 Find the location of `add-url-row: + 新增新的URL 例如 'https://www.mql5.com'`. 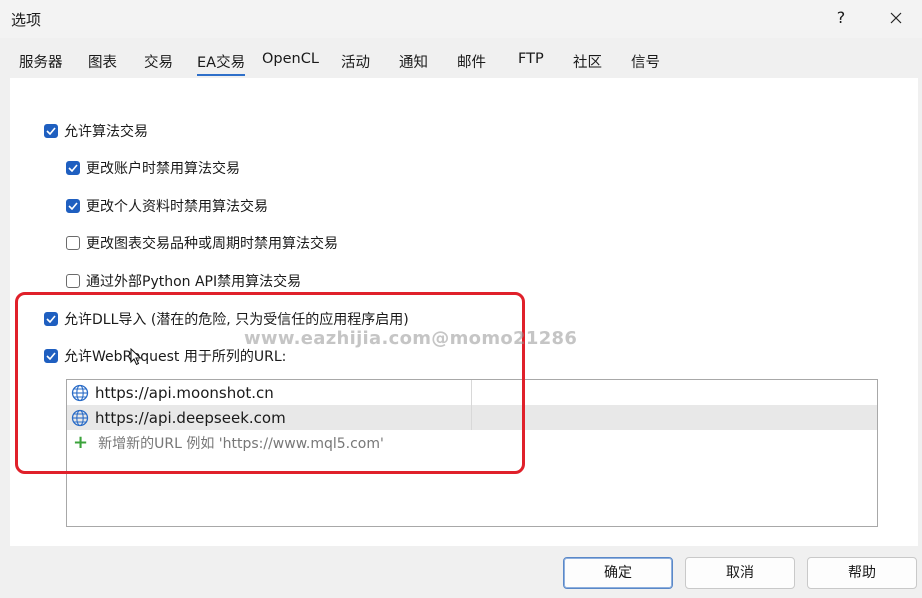

add-url-row: + 新增新的URL 例如 'https://www.mql5.com' is located at coordinates (225, 442).